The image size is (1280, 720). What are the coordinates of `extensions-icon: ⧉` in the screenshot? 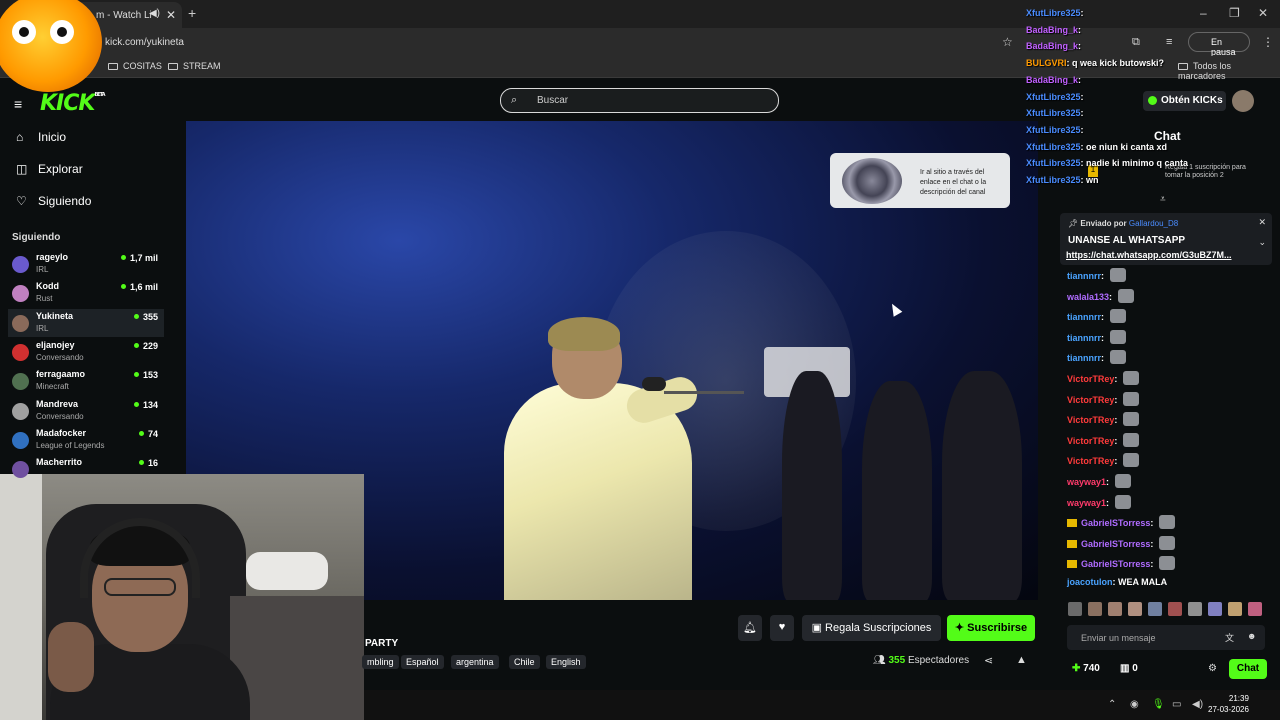 It's located at (1136, 42).